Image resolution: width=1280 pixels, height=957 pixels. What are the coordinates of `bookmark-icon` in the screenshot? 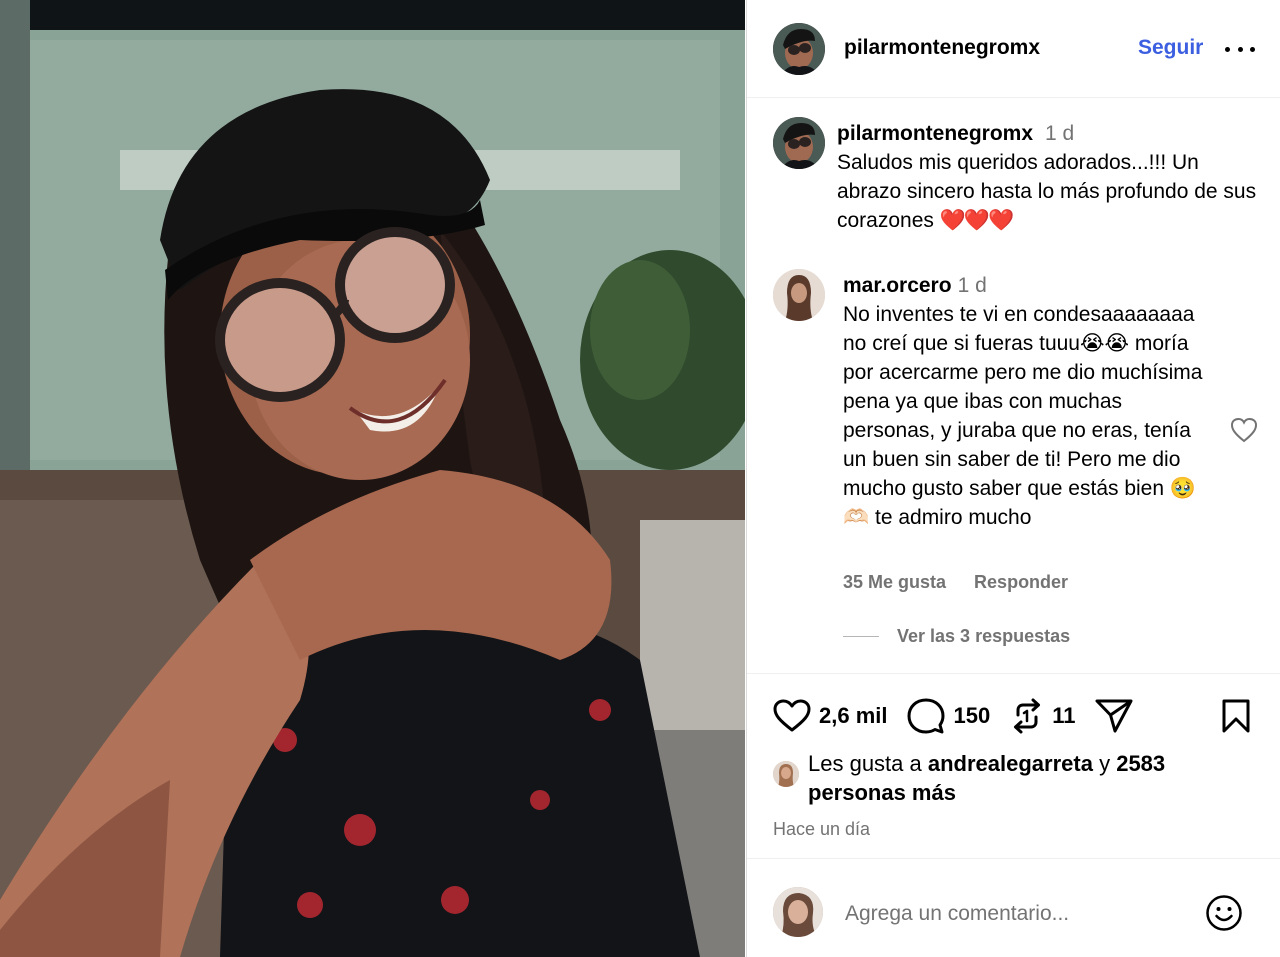 It's located at (1236, 716).